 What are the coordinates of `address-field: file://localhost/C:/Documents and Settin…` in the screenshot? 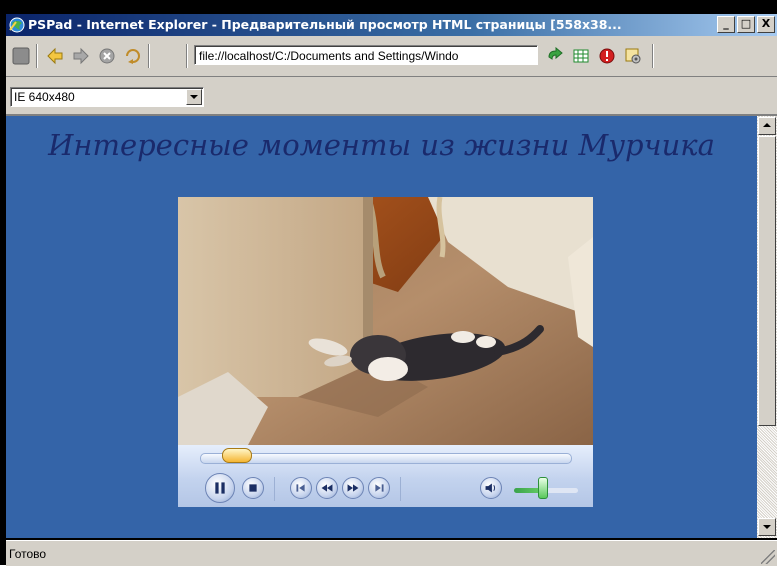 It's located at (366, 55).